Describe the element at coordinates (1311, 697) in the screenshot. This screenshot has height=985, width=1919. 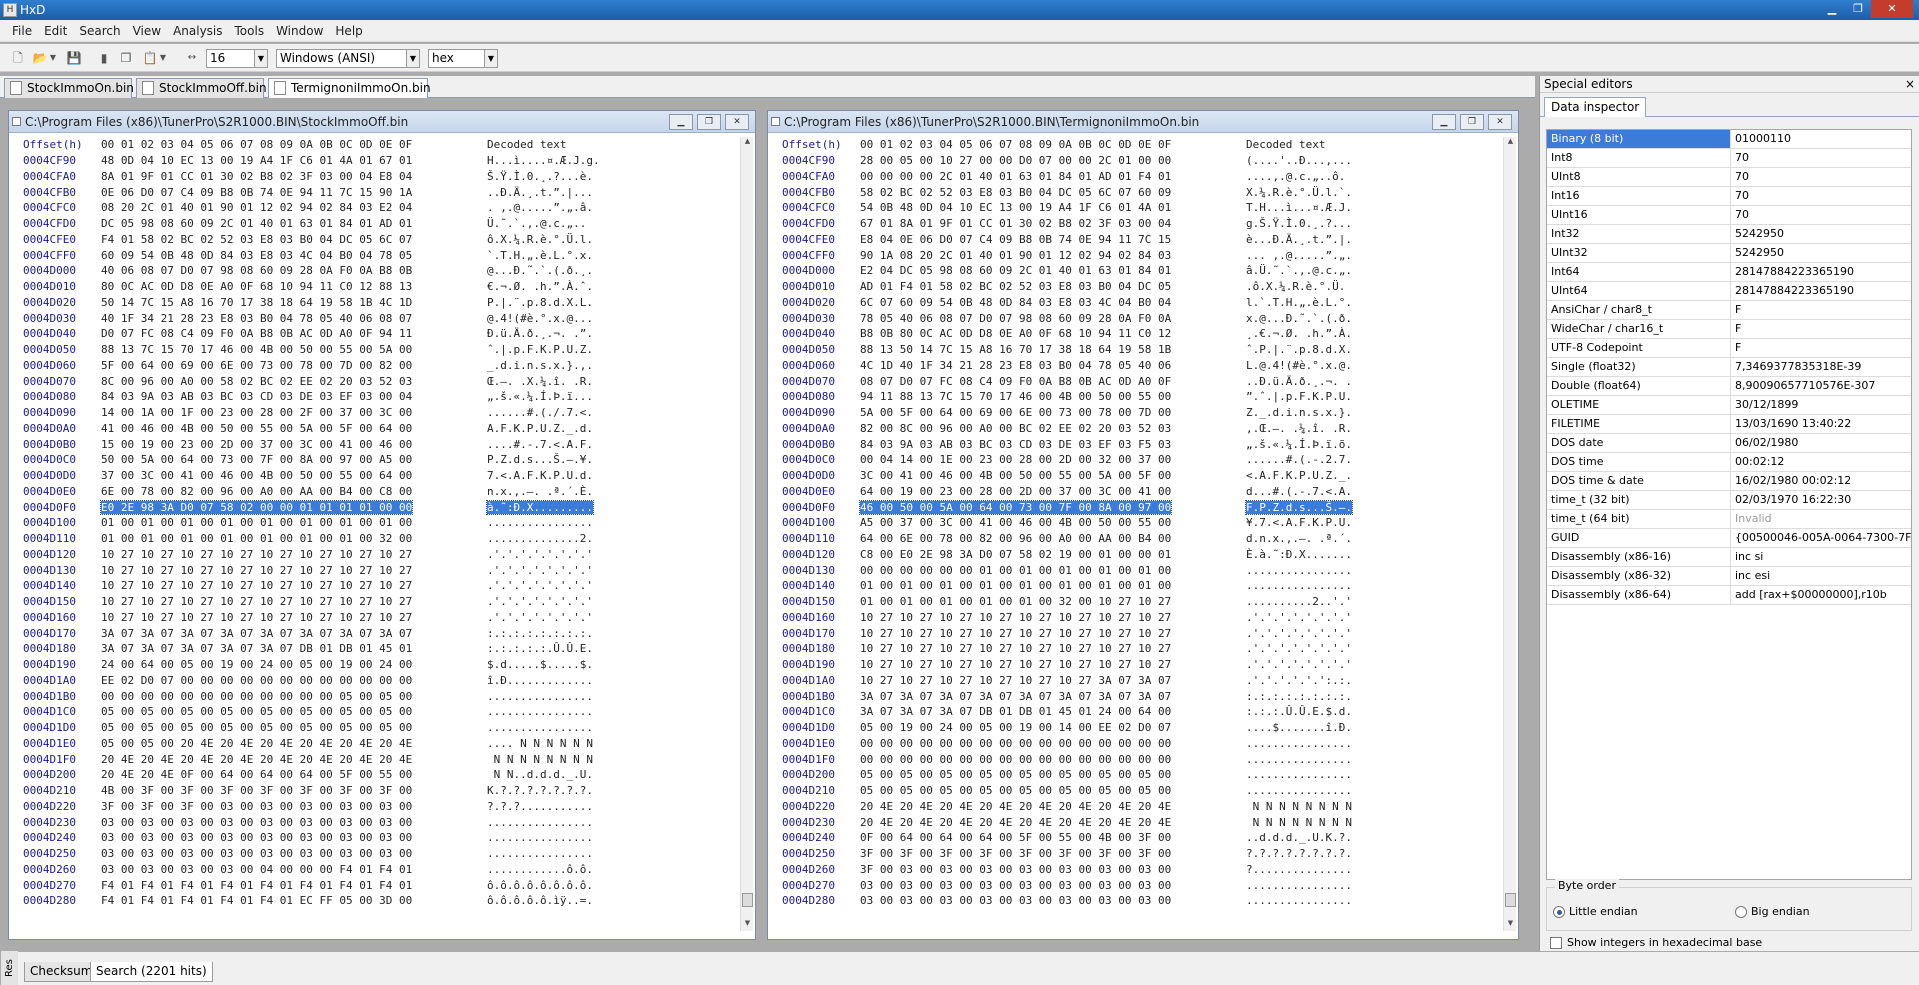
I see `row-decoded-text: :.:.:.:.:.:.:.:.` at that location.